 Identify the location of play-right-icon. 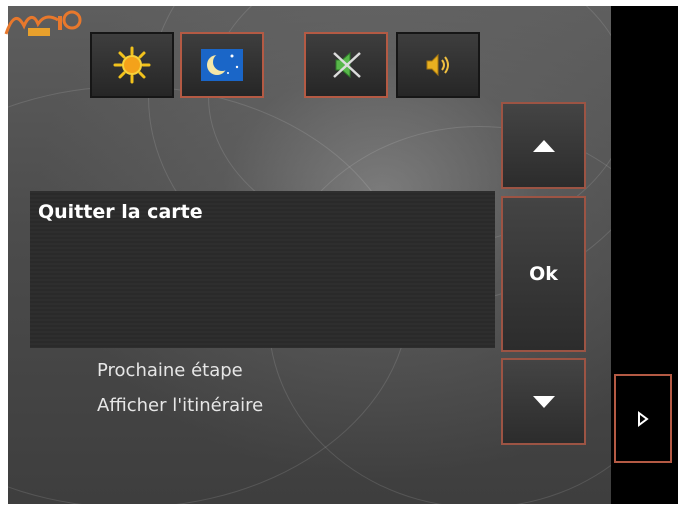
(643, 418).